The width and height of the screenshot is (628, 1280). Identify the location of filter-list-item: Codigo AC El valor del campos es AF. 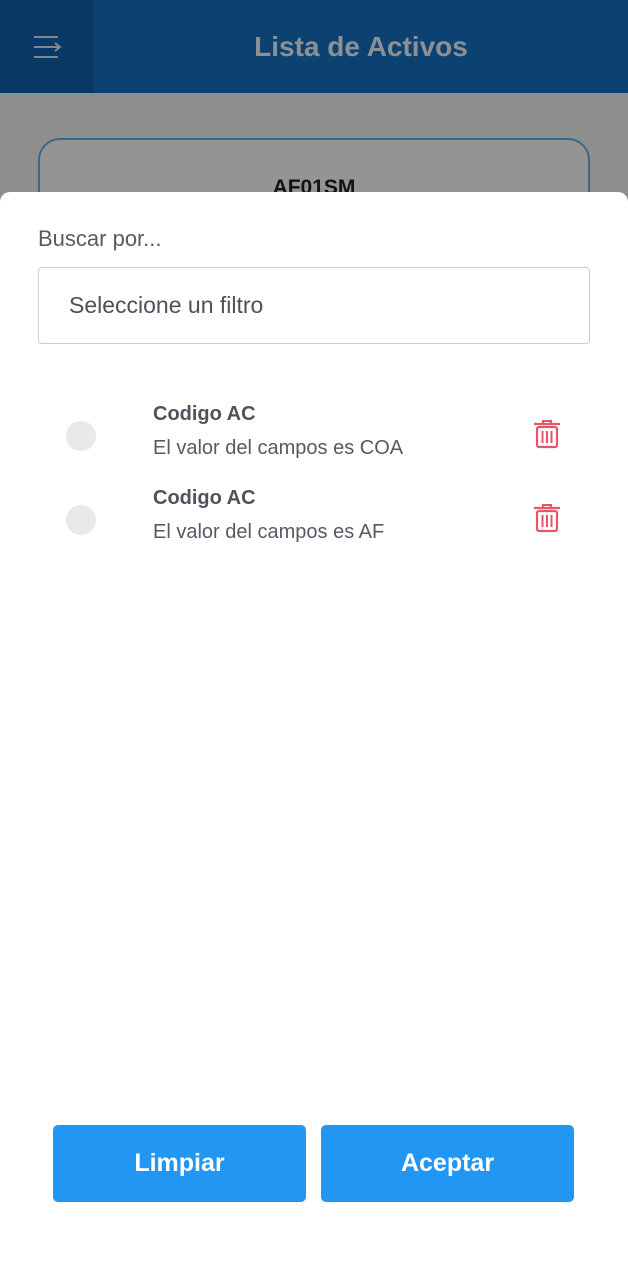
(314, 527).